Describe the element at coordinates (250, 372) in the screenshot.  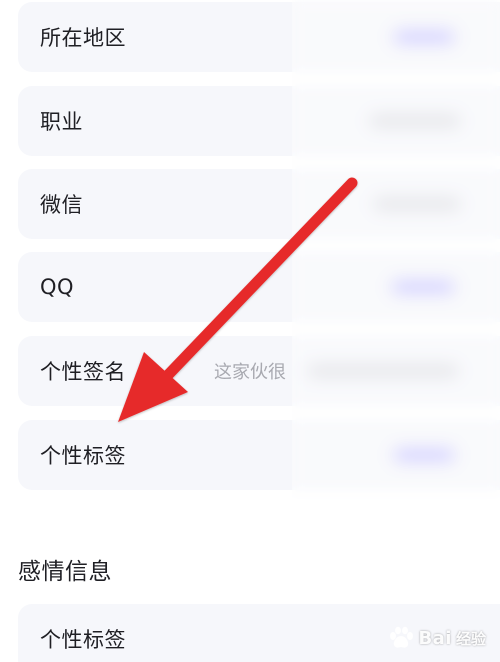
I see `signature-hint: 这家伙很` at that location.